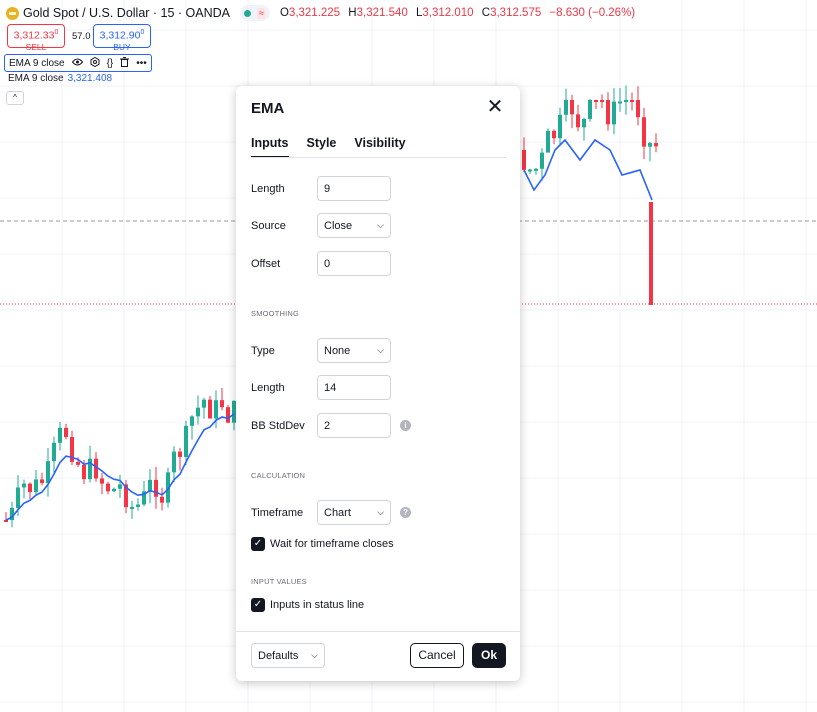 The width and height of the screenshot is (817, 712). What do you see at coordinates (354, 425) in the screenshot?
I see `bb-stddev-input: 2` at bounding box center [354, 425].